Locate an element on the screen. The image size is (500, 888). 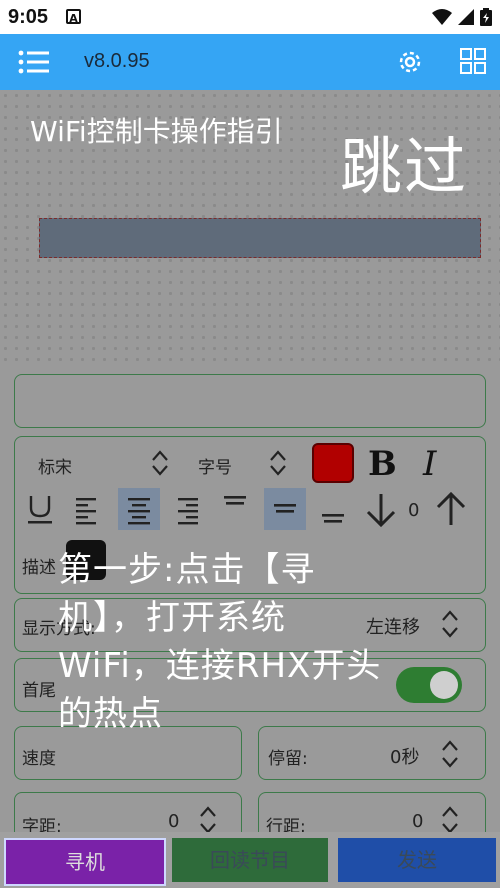
char-spacing-value: 0 is located at coordinates (174, 821).